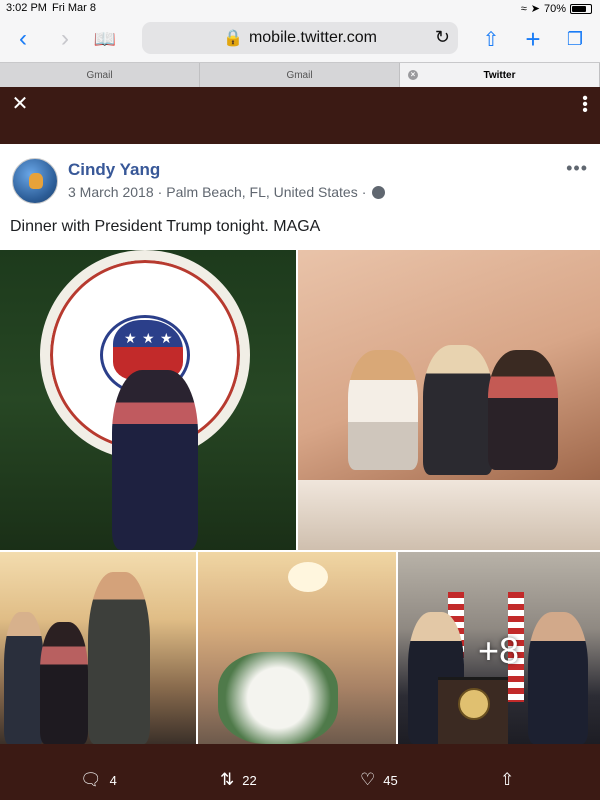 The image size is (600, 800). I want to click on reply-icon: 🗨, so click(91, 779).